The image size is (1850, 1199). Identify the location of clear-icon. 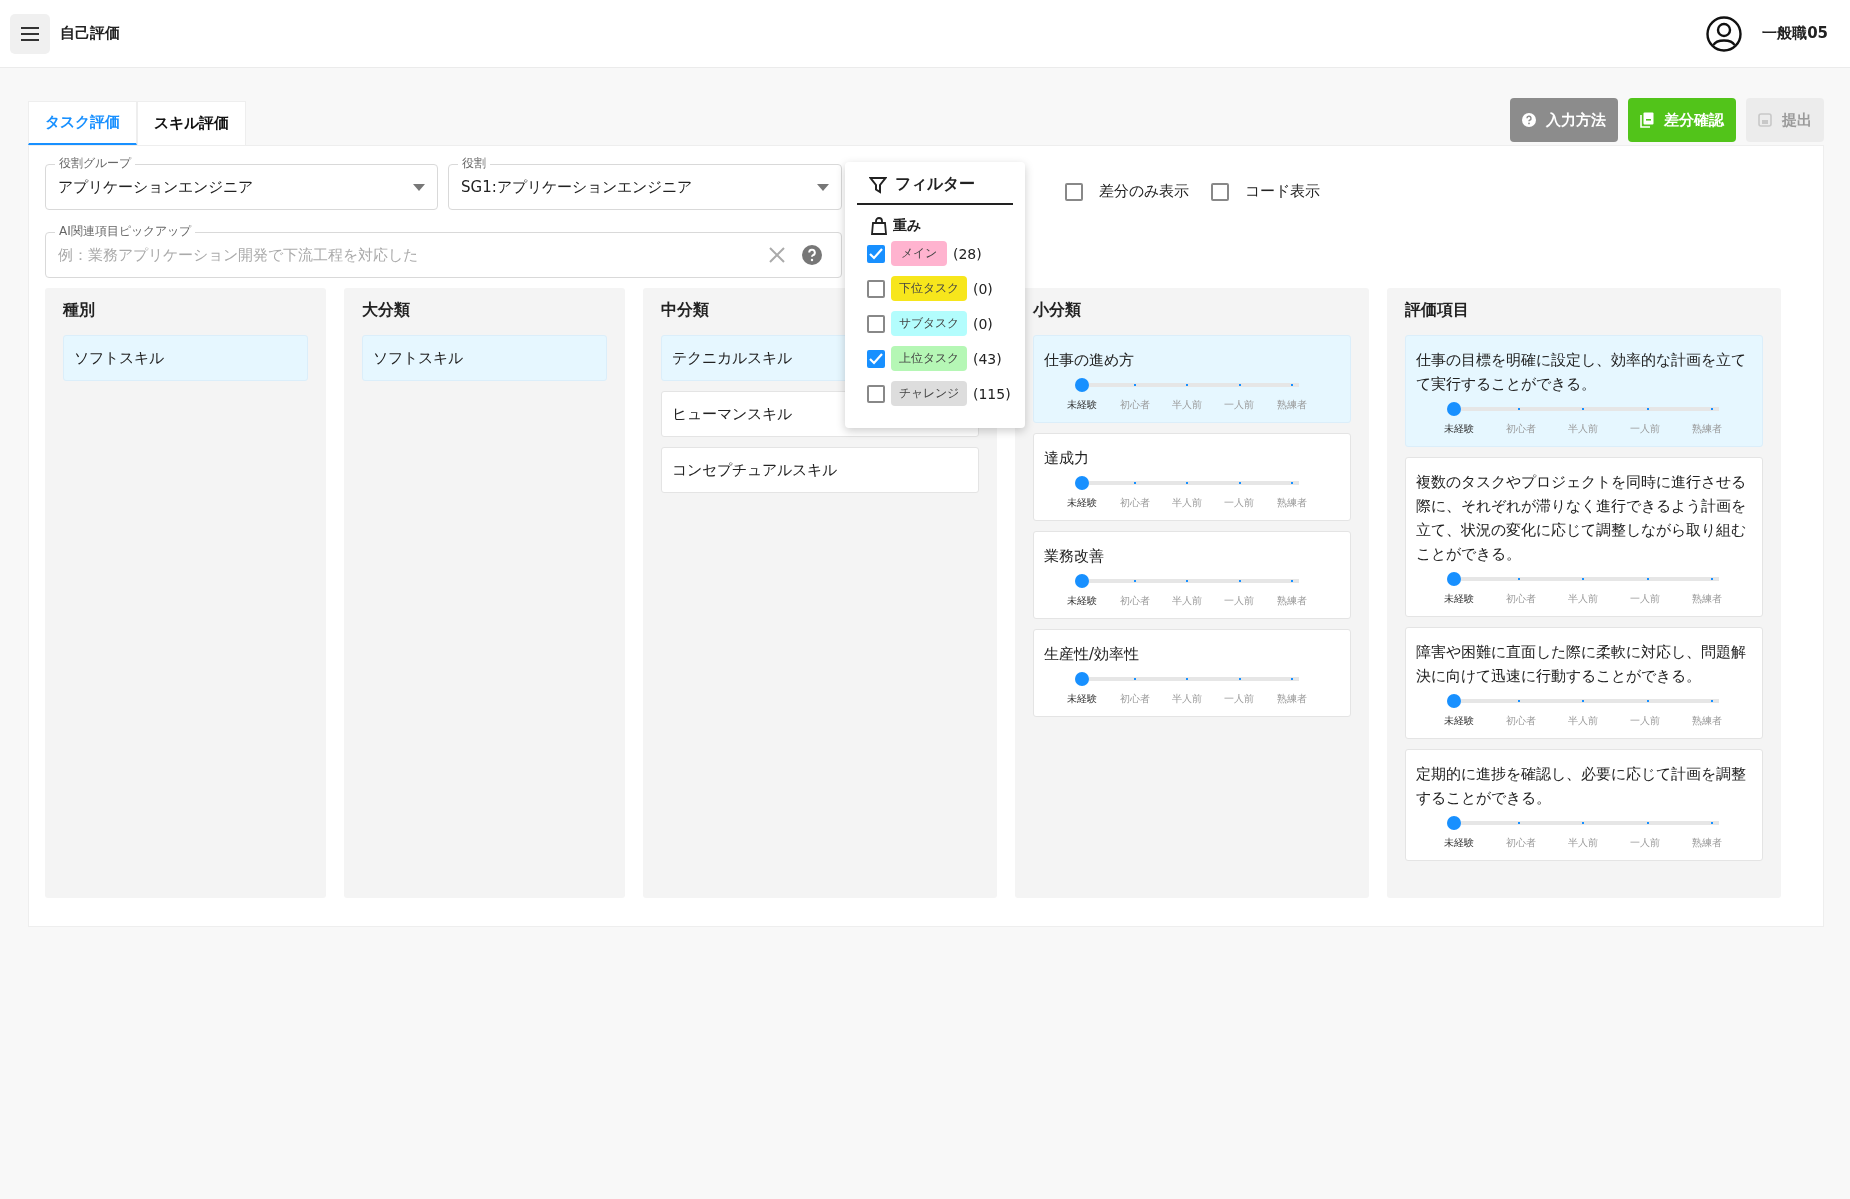
(777, 255).